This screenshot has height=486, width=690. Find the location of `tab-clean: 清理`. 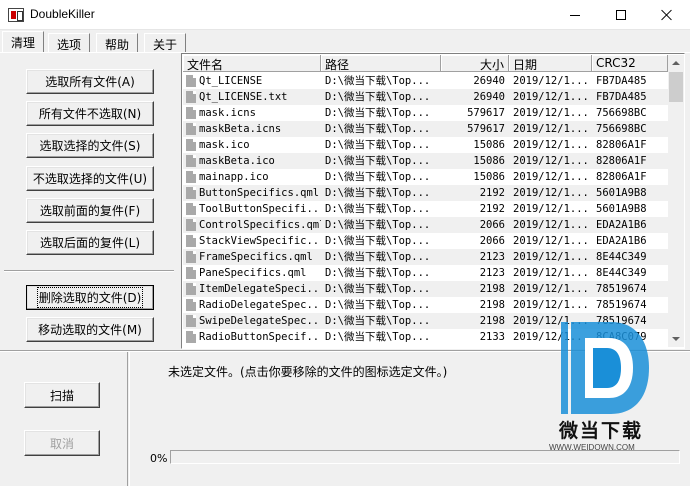

tab-clean: 清理 is located at coordinates (23, 41).